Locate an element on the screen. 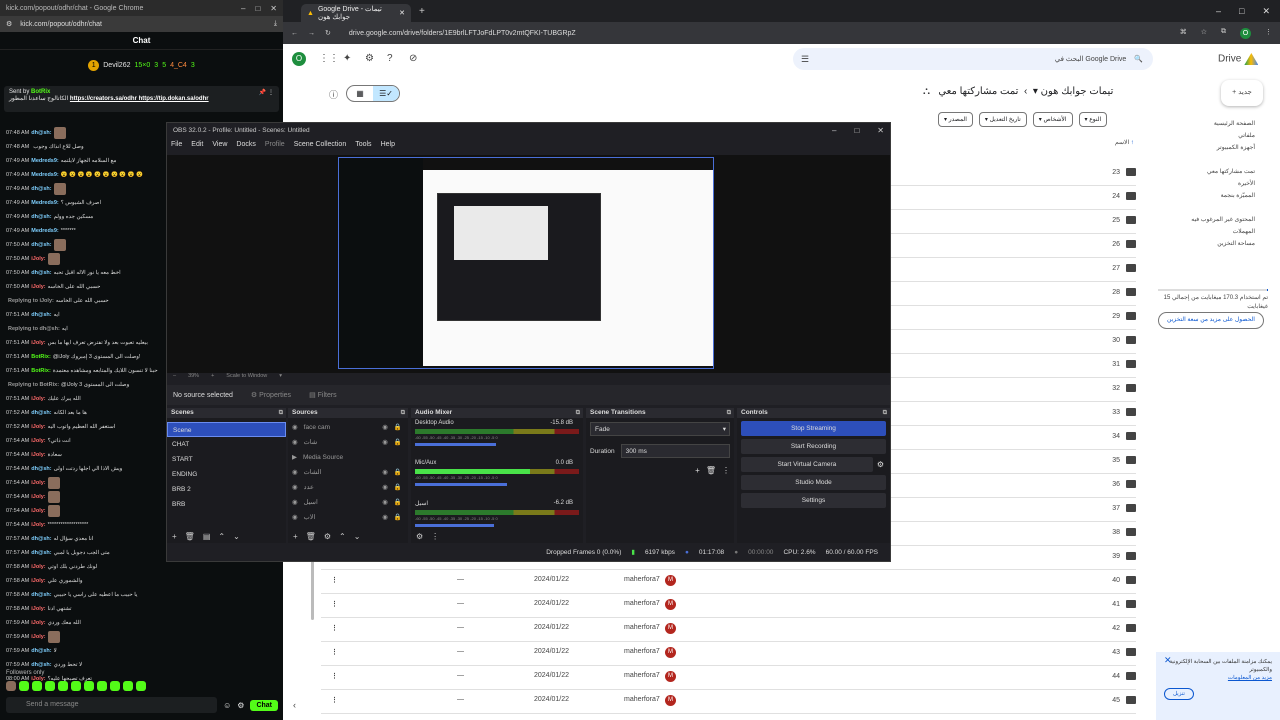  zoom-out-icon: – is located at coordinates (174, 378).